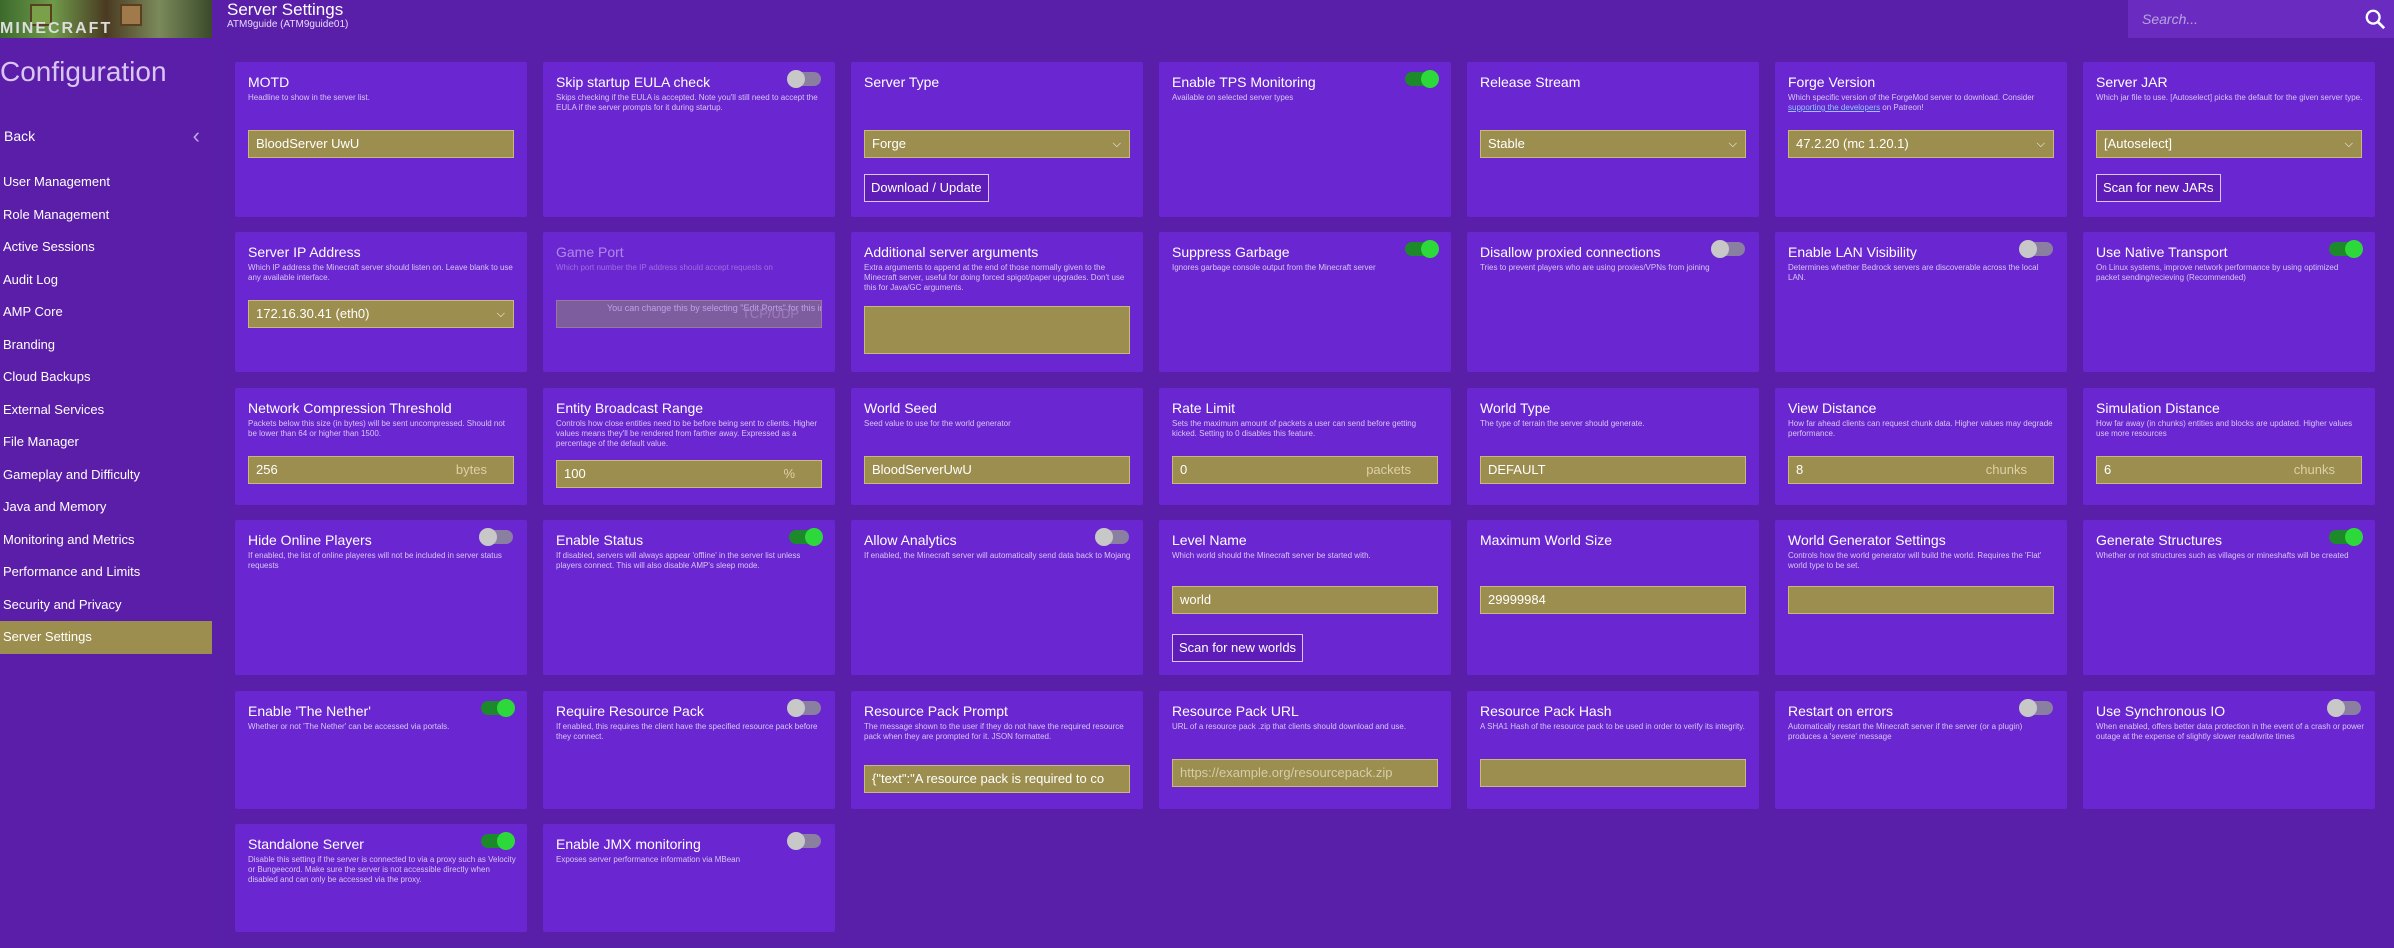 This screenshot has height=948, width=2394. I want to click on level-name-input: world, so click(1305, 600).